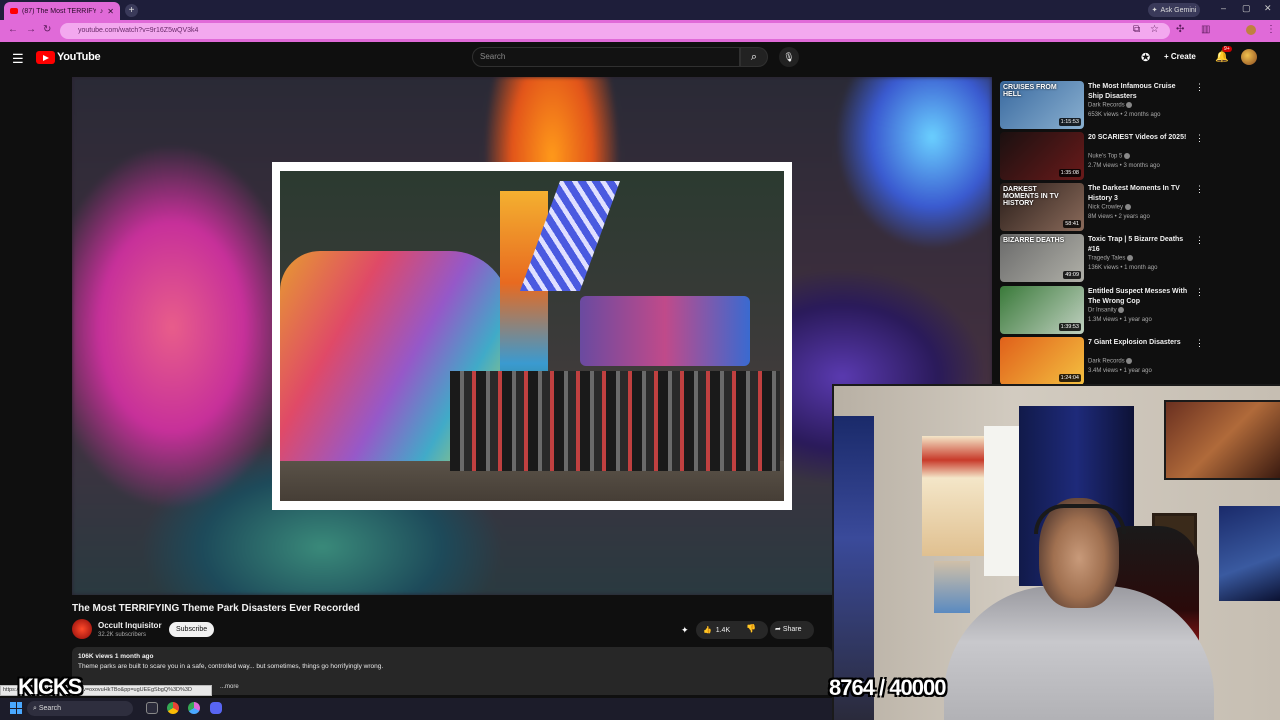  What do you see at coordinates (615, 421) in the screenshot?
I see `crowd` at bounding box center [615, 421].